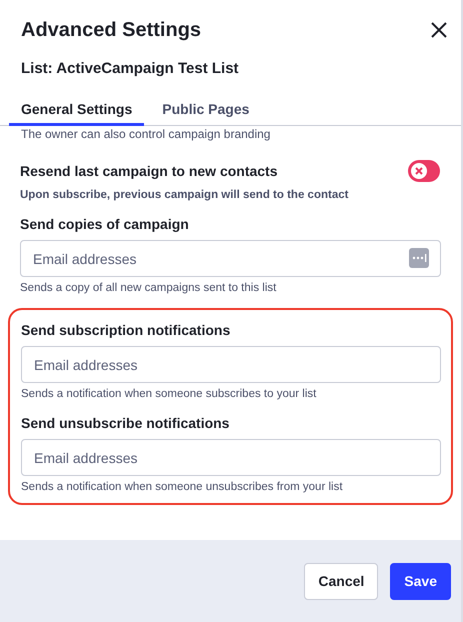 The height and width of the screenshot is (622, 463). I want to click on setting-label: Send unsubscribe notifications, so click(125, 423).